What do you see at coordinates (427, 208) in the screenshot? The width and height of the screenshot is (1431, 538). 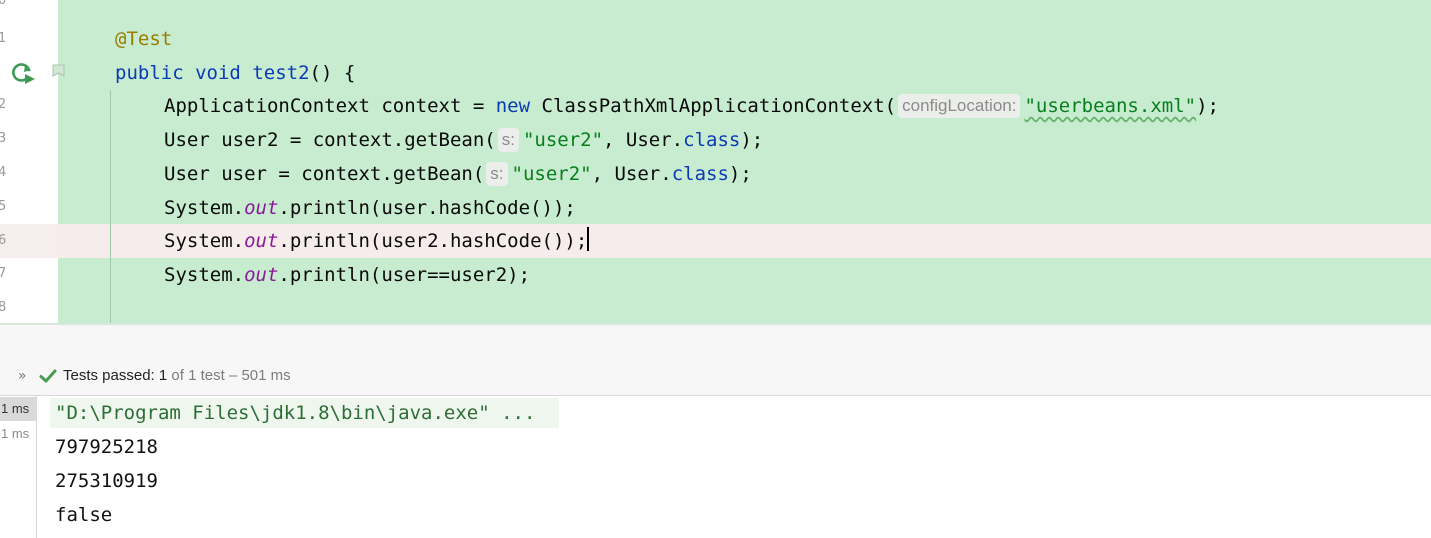 I see `code-text: .println(user.hashCode());` at bounding box center [427, 208].